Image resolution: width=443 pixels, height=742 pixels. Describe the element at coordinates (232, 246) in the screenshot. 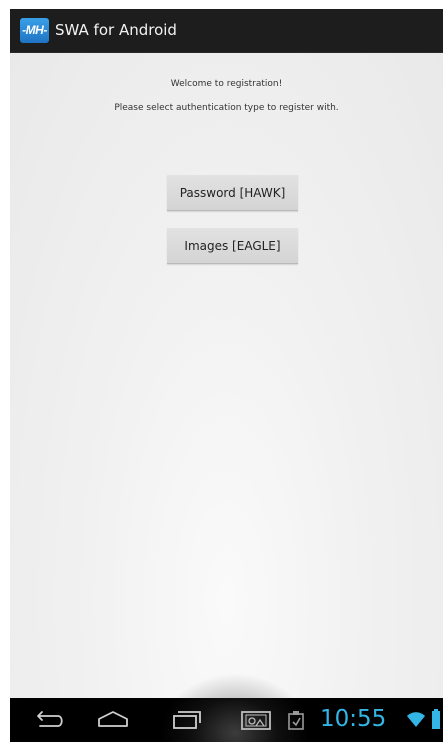

I see `images-eagle-button: Images [EAGLE]` at that location.